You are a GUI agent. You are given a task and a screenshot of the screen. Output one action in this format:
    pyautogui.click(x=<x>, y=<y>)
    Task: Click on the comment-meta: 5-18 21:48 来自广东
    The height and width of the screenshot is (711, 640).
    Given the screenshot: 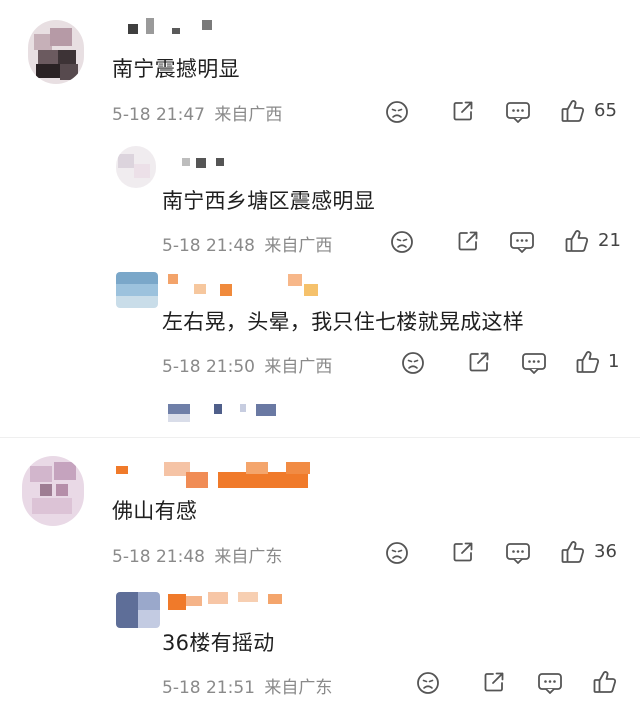 What is the action you would take?
    pyautogui.click(x=197, y=554)
    